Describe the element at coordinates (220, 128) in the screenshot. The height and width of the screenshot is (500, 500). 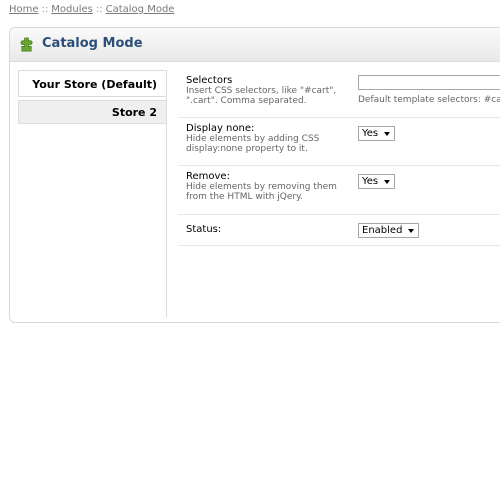
I see `display-none-label: Display none:` at that location.